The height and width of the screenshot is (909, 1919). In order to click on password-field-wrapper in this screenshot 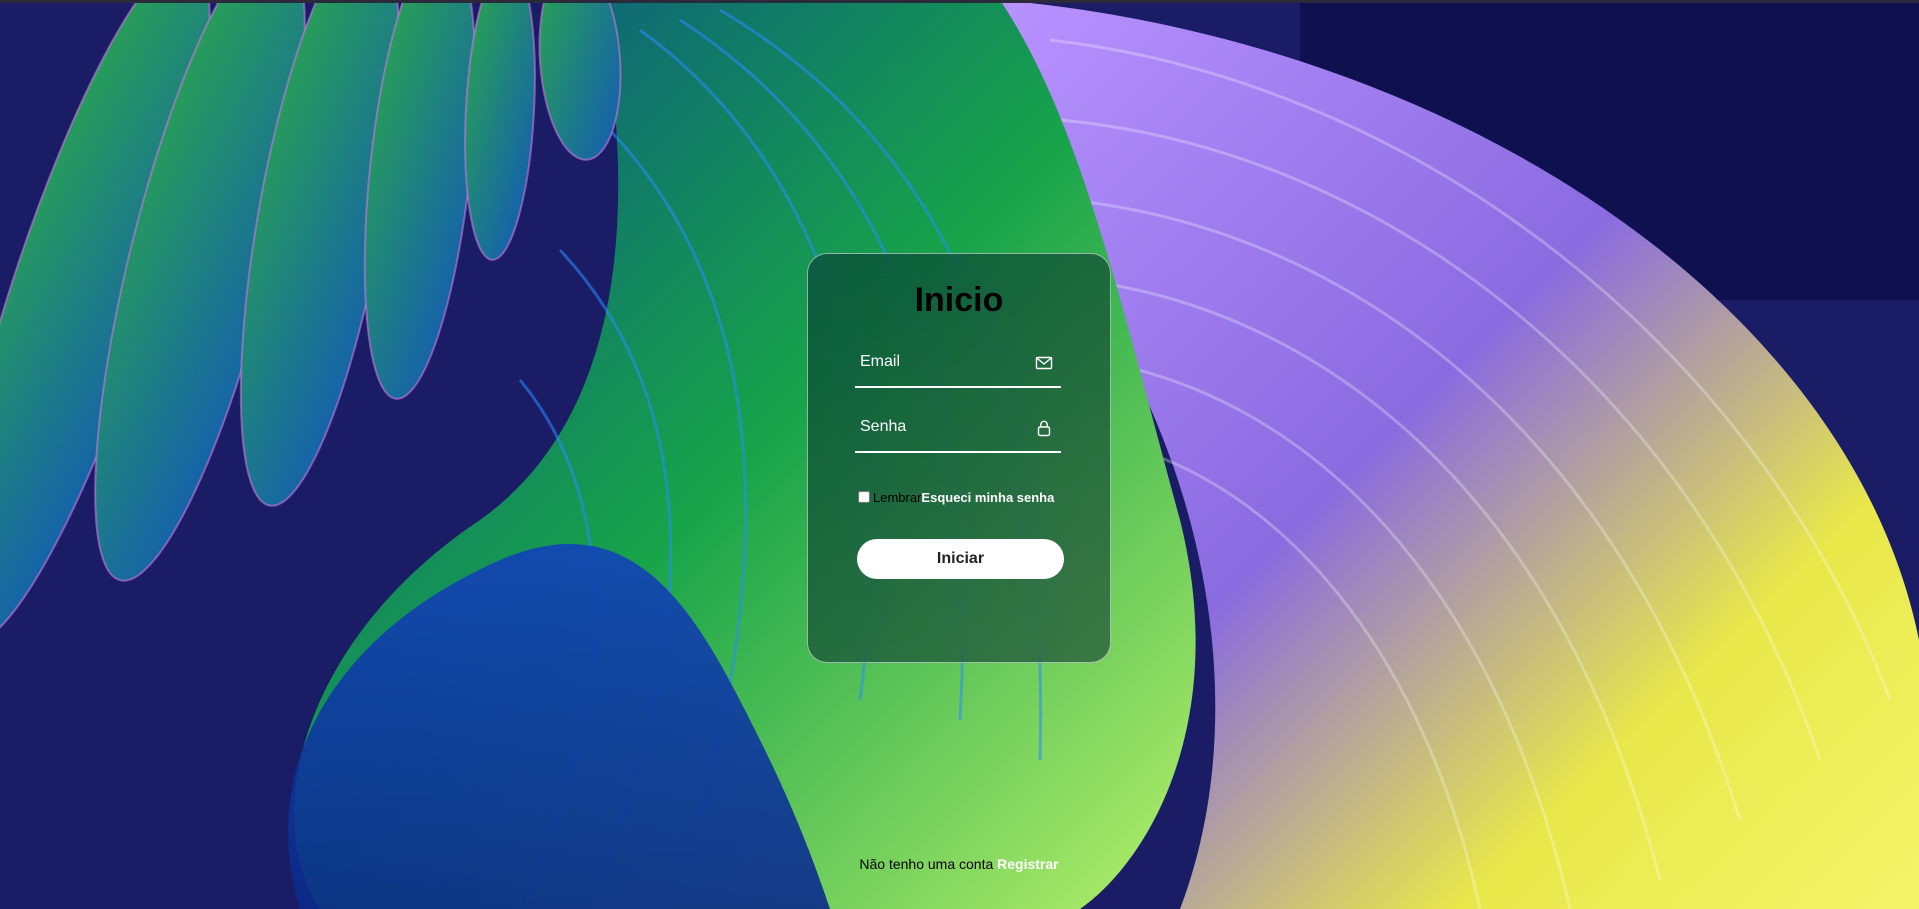, I will do `click(958, 430)`.